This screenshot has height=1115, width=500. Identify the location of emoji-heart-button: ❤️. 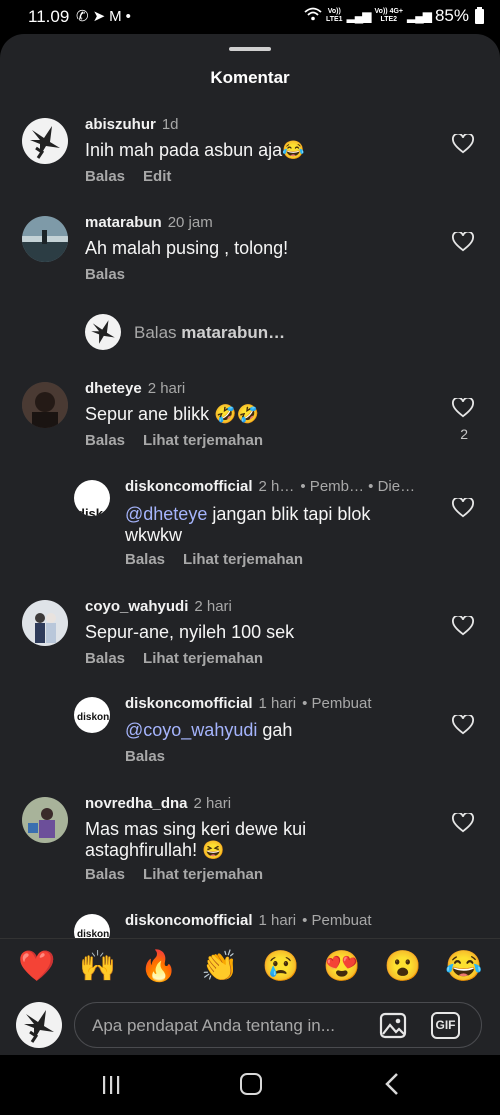
(37, 966).